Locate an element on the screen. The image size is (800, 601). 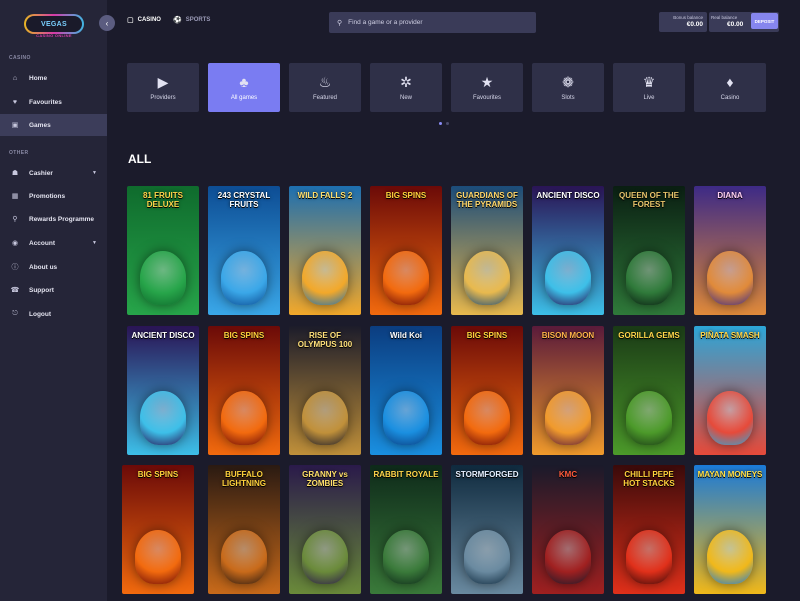
logout-icon: ⎋ is located at coordinates (15, 313).